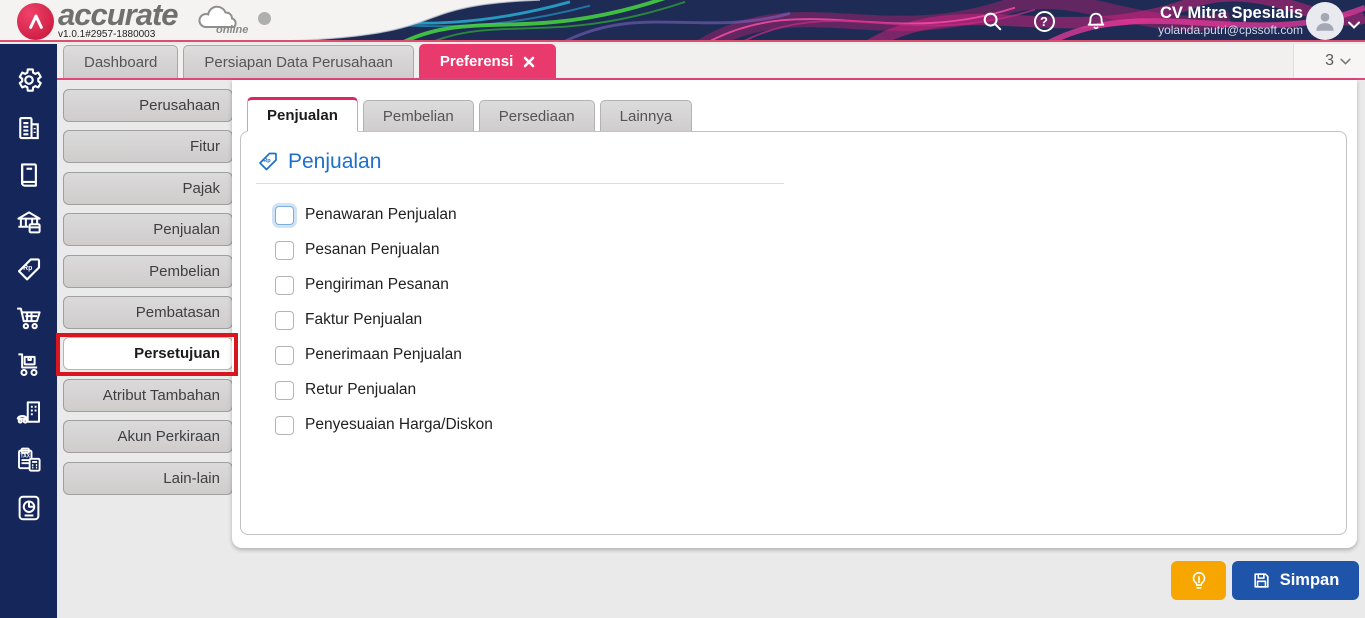 This screenshot has width=1365, height=618. I want to click on menu-label: Pembelian, so click(184, 271).